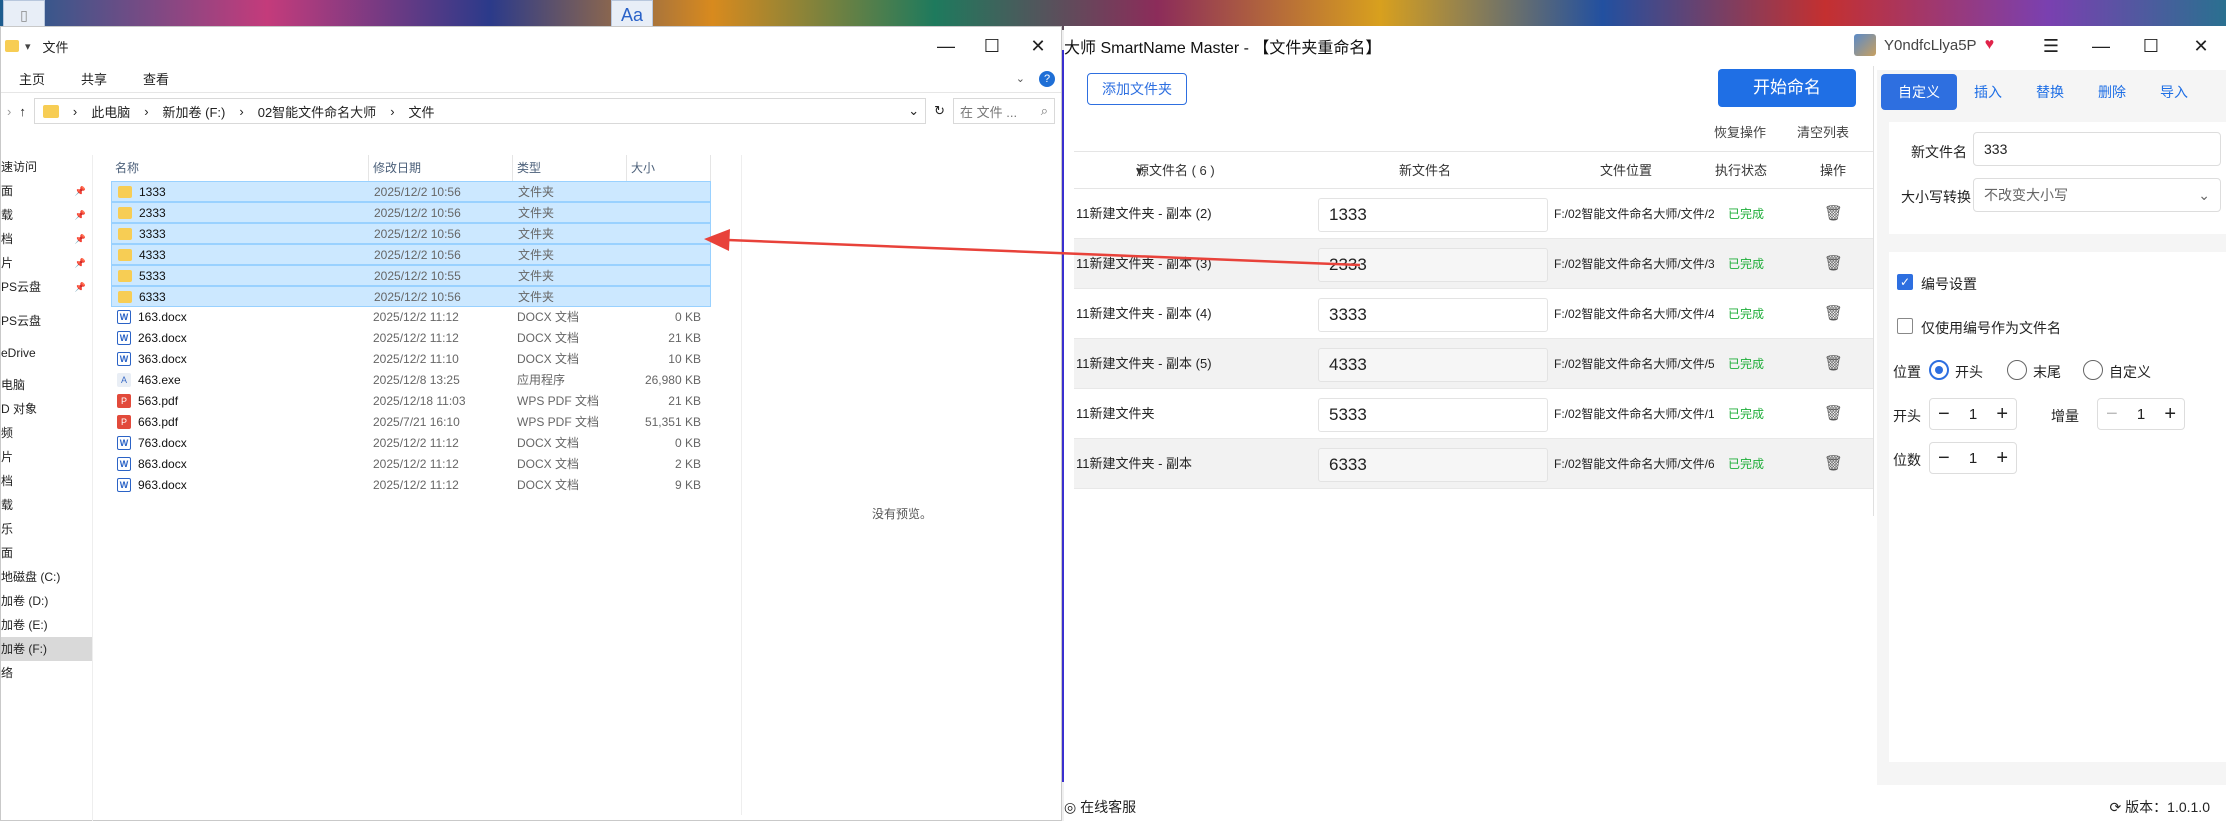 The width and height of the screenshot is (2226, 821). Describe the element at coordinates (1433, 415) in the screenshot. I see `new-name-cell-input: 5333` at that location.